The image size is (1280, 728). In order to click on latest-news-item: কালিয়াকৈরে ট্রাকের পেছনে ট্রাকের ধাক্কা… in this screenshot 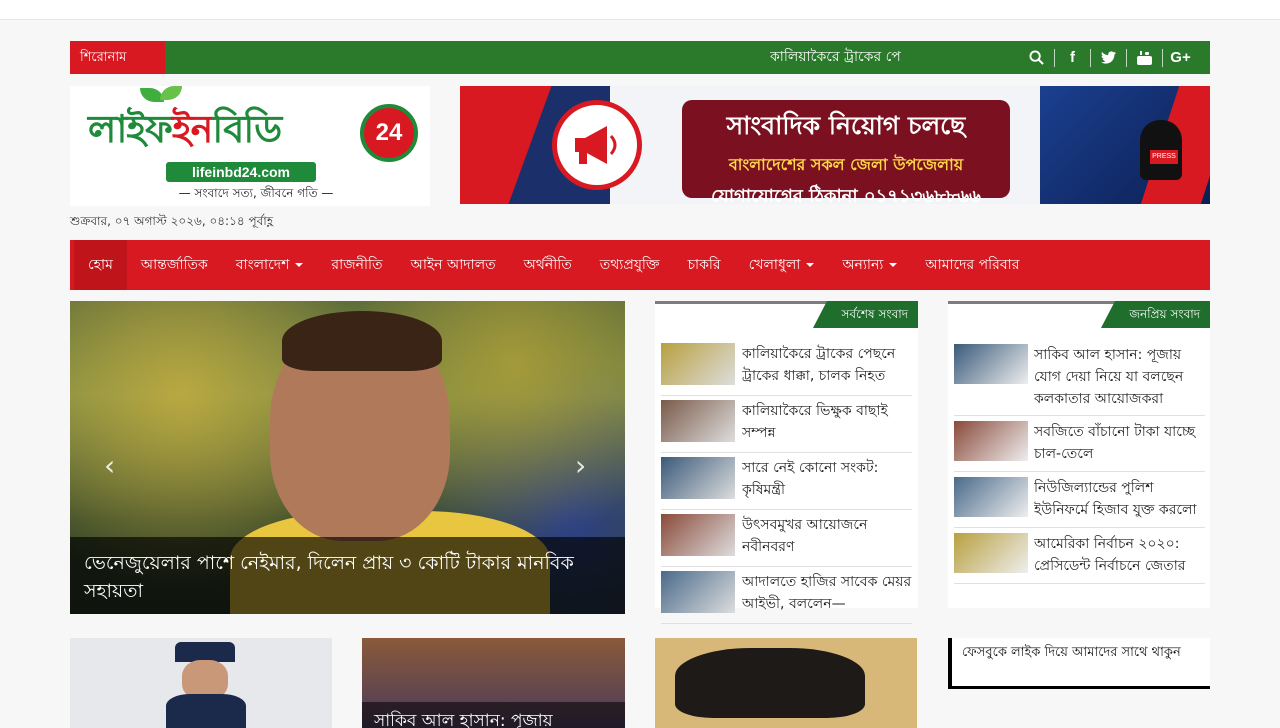, I will do `click(786, 367)`.